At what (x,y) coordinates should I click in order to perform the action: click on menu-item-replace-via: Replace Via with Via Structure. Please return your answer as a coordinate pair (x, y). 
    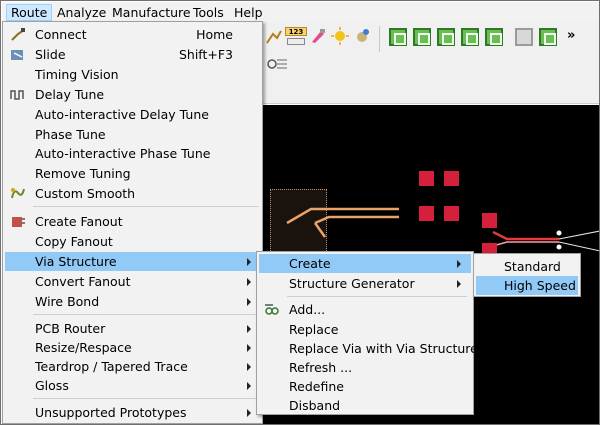
    Looking at the image, I should click on (368, 348).